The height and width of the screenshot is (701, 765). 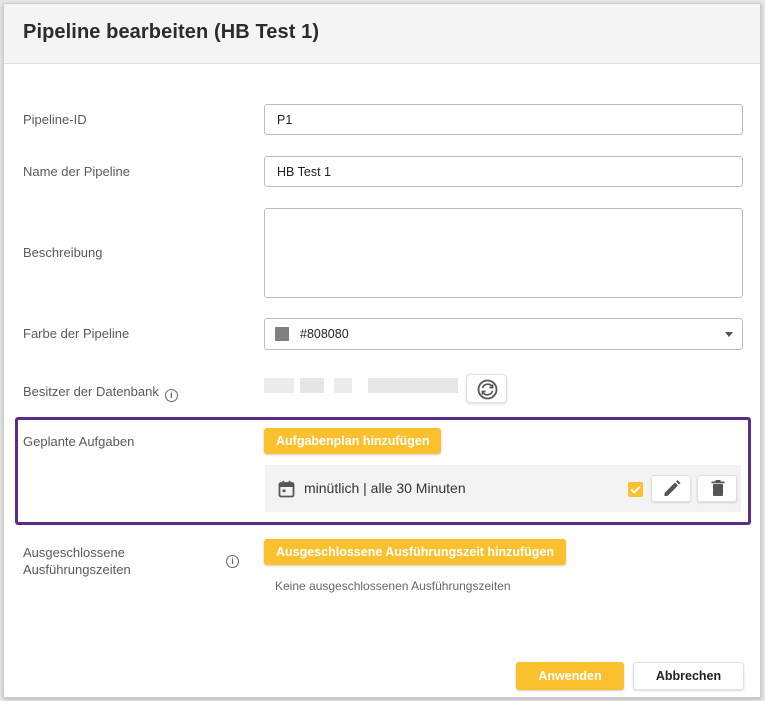 What do you see at coordinates (79, 441) in the screenshot?
I see `scheduled-tasks-label: Geplante Aufgaben` at bounding box center [79, 441].